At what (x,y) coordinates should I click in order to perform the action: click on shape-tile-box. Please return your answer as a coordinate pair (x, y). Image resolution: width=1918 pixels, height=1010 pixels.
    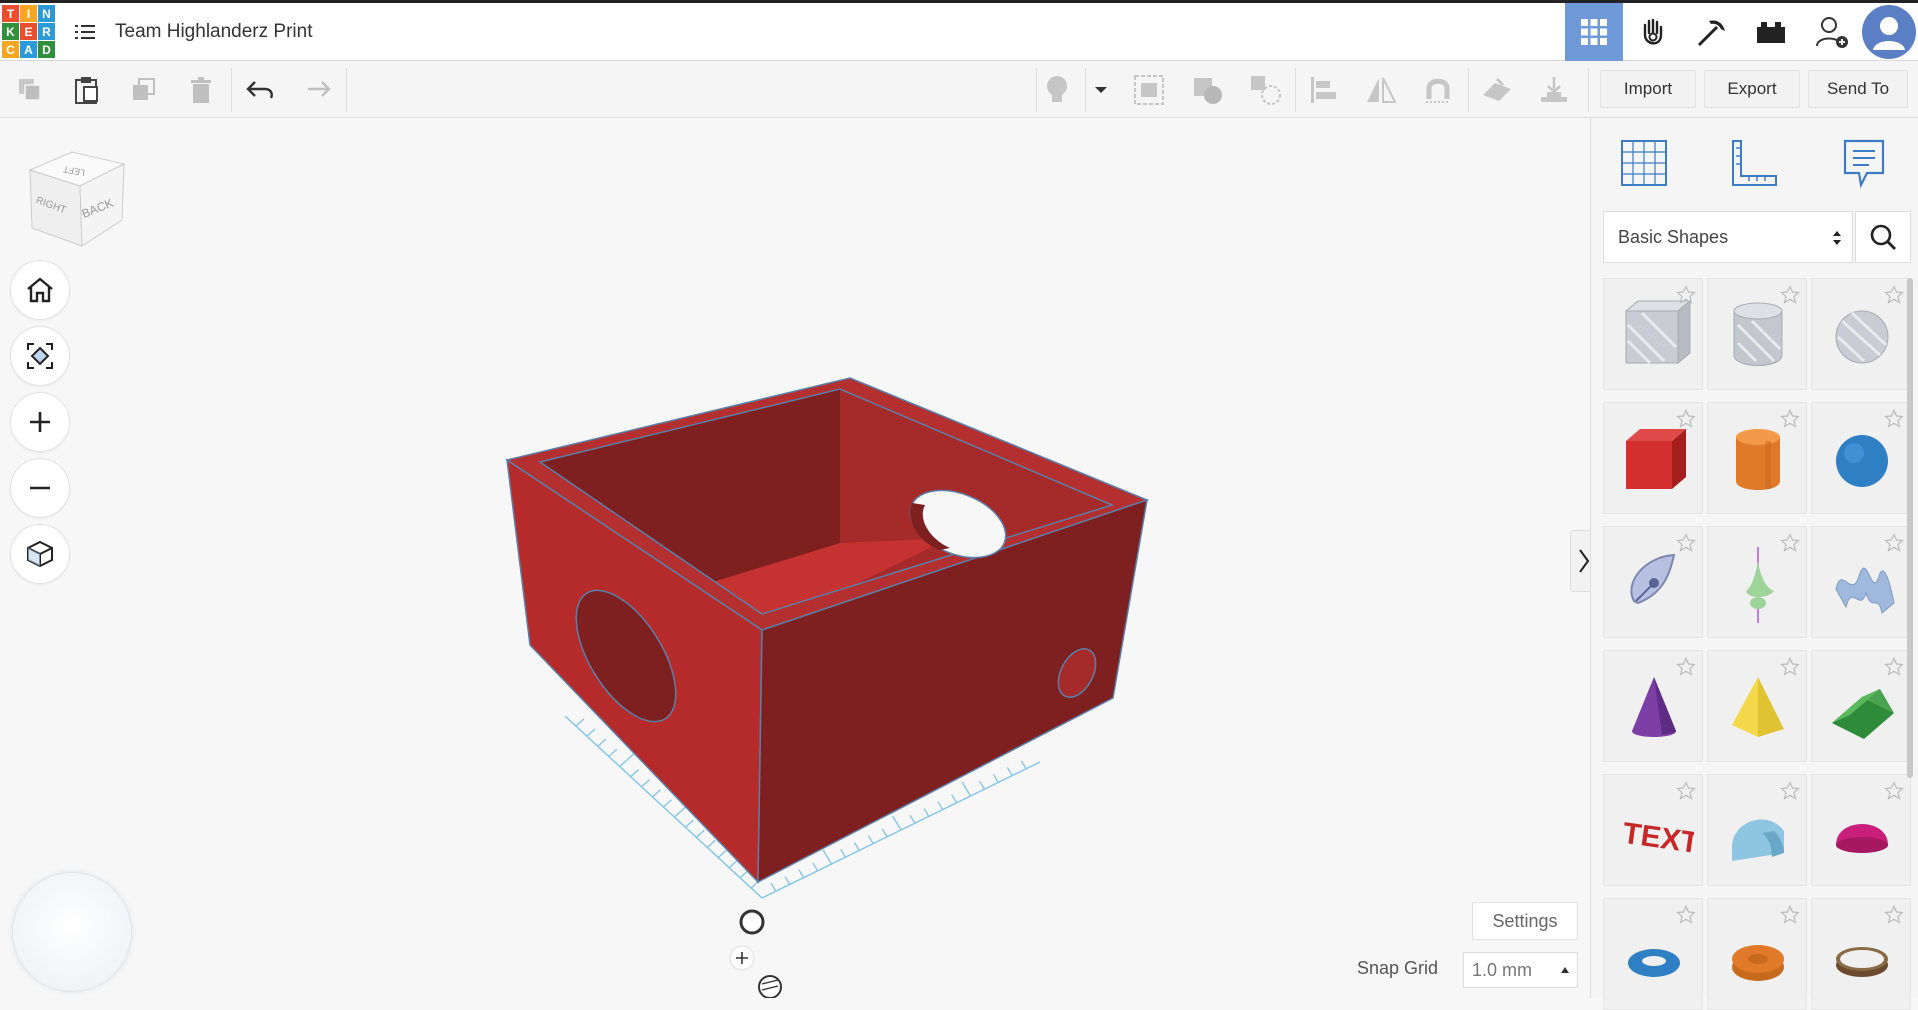
    Looking at the image, I should click on (1653, 458).